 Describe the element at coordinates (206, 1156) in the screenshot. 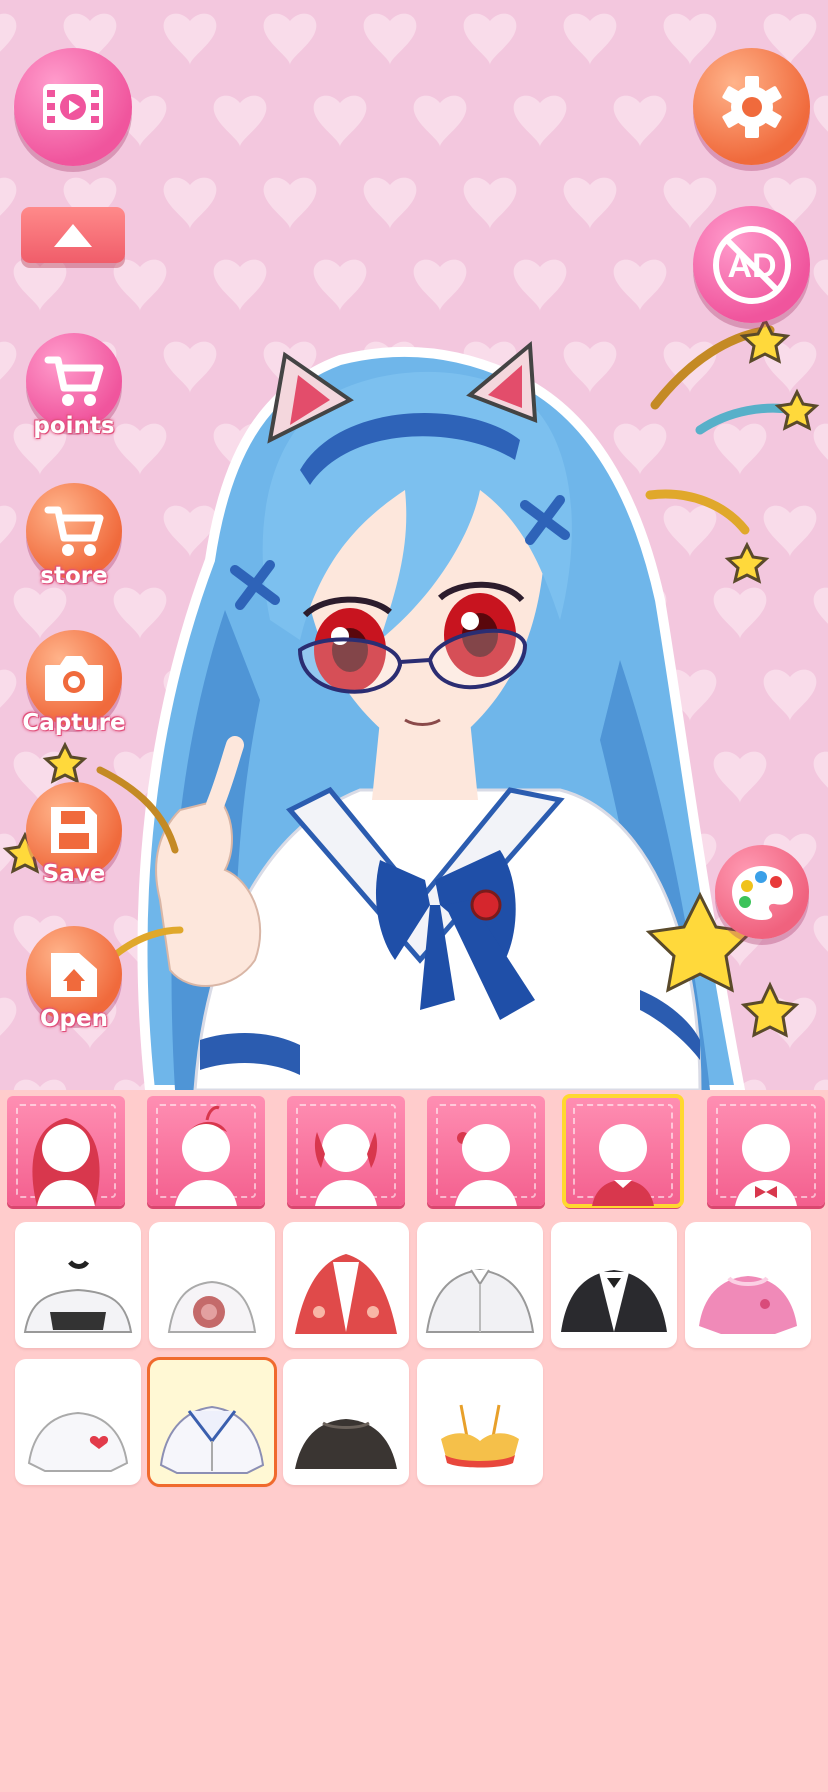

I see `front-hair-head-icon` at that location.